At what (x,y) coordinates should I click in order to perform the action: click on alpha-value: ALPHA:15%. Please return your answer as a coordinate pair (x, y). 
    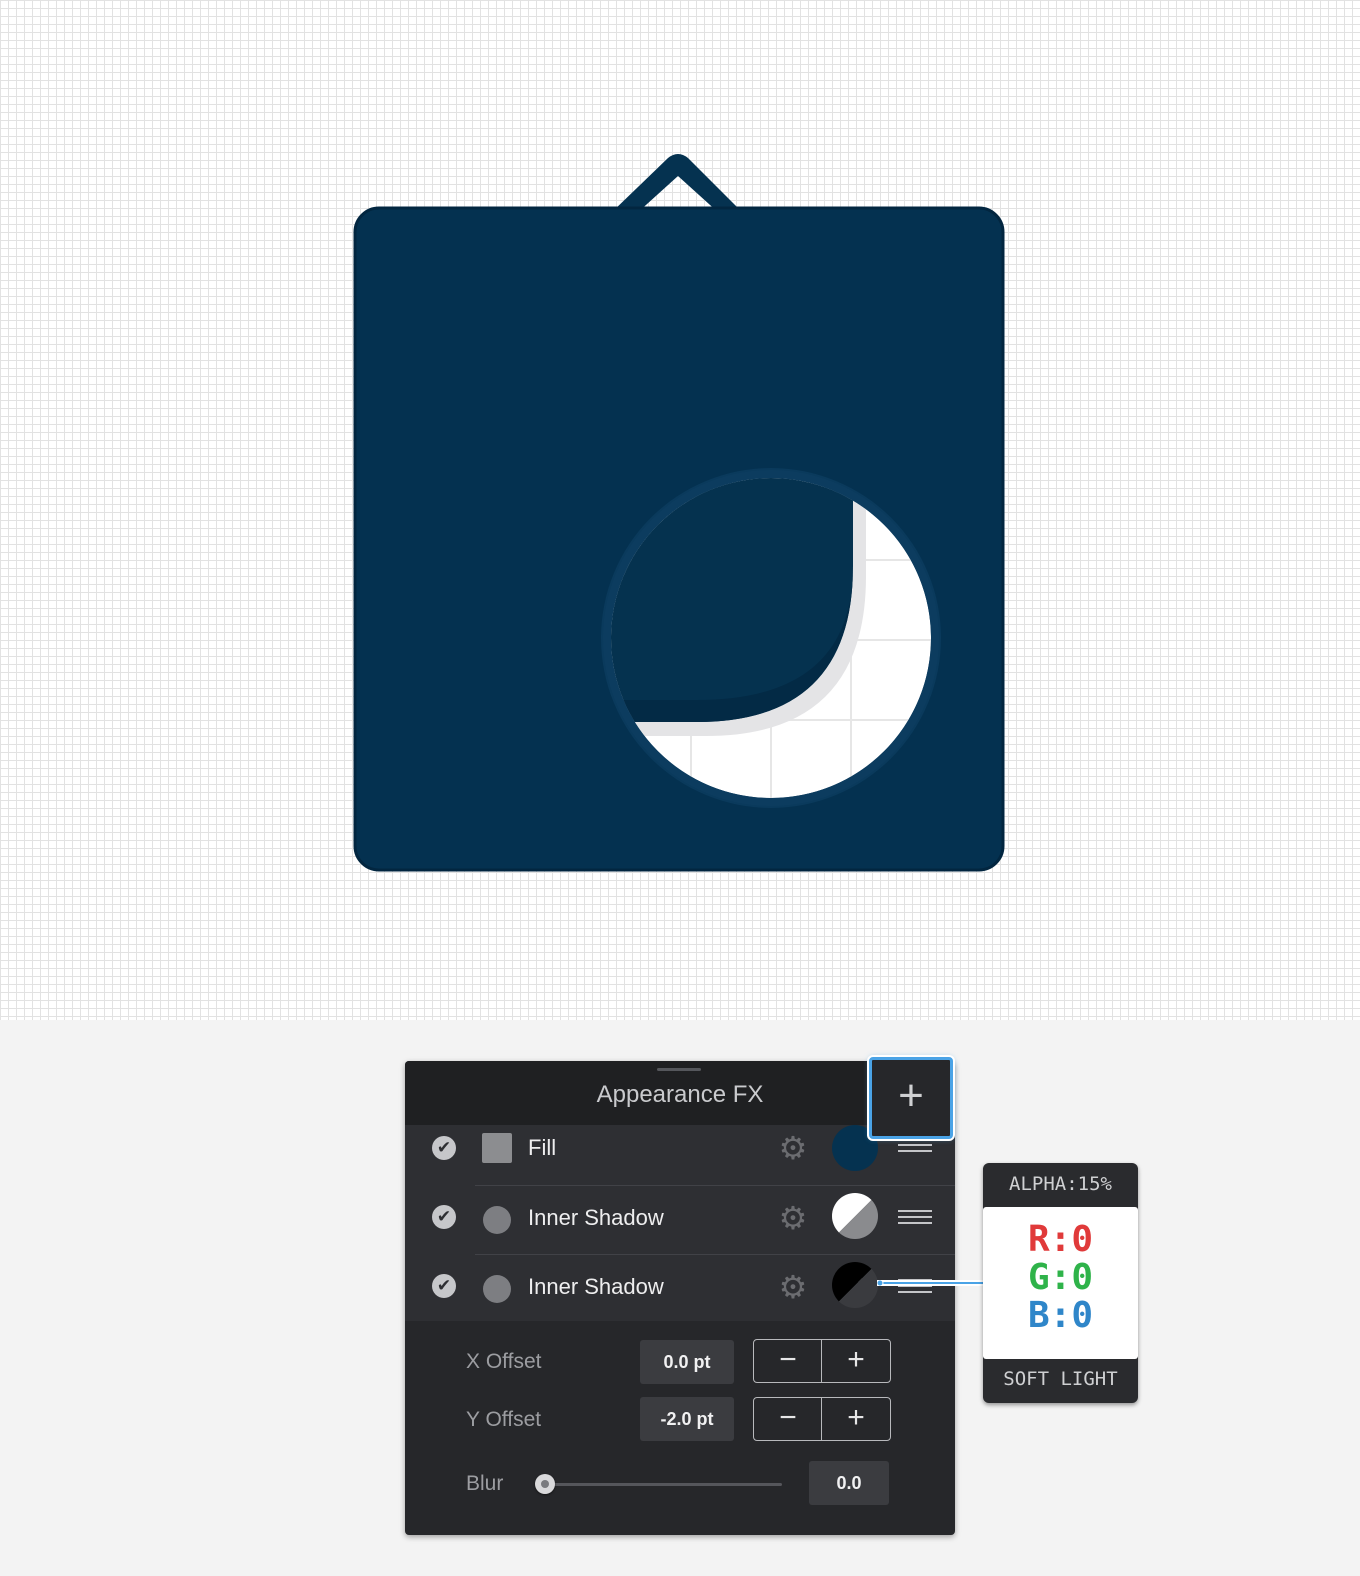
    Looking at the image, I should click on (1060, 1184).